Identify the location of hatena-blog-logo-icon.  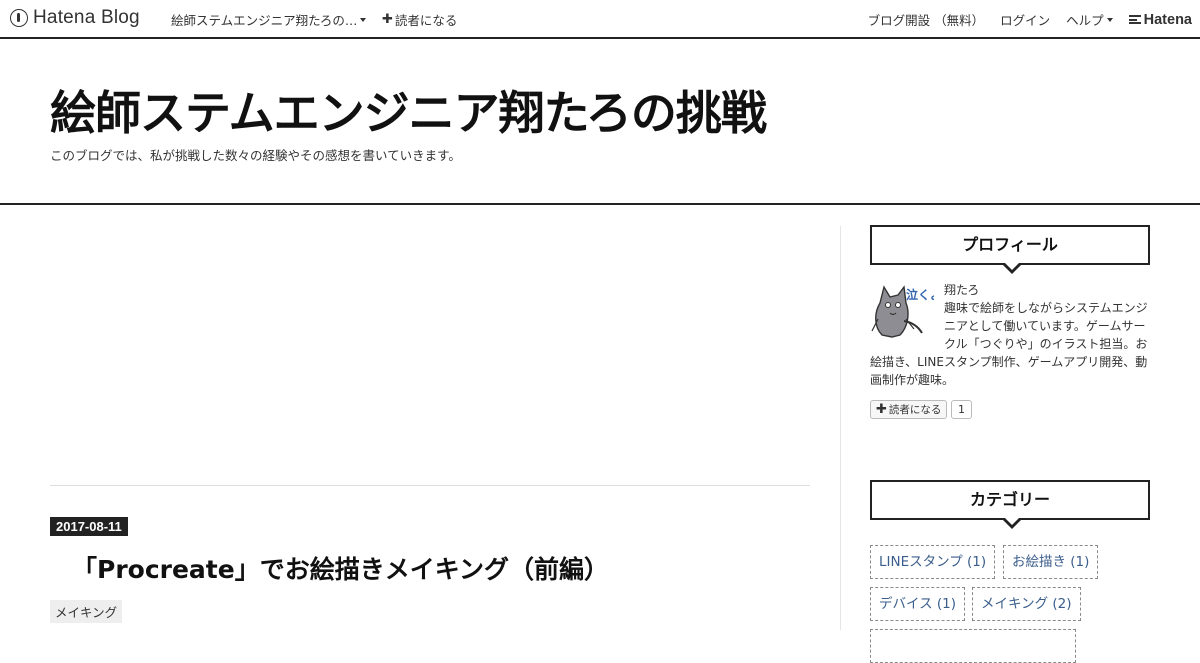
(19, 18).